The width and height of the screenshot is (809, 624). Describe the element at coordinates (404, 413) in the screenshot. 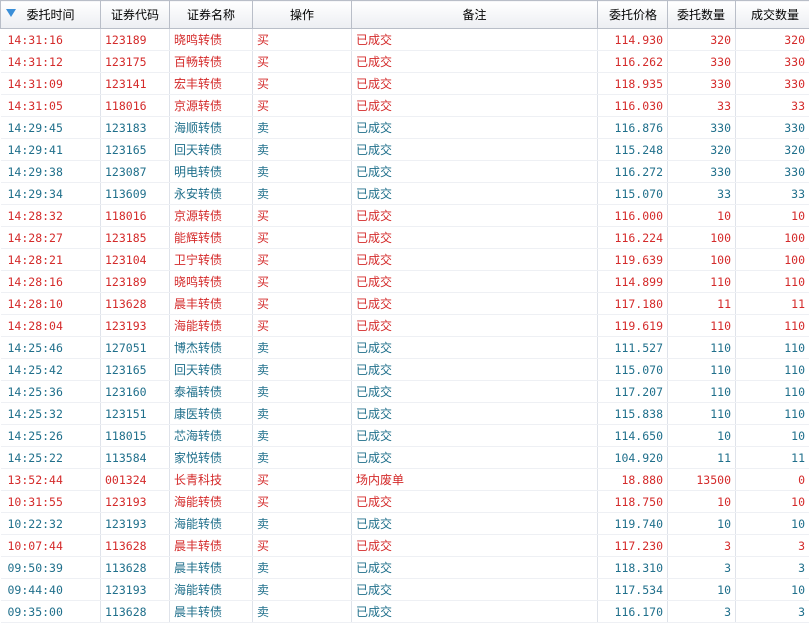

I see `table-row: 14:25:32 123151 康医转债卖已成交 115.838 110 110` at that location.